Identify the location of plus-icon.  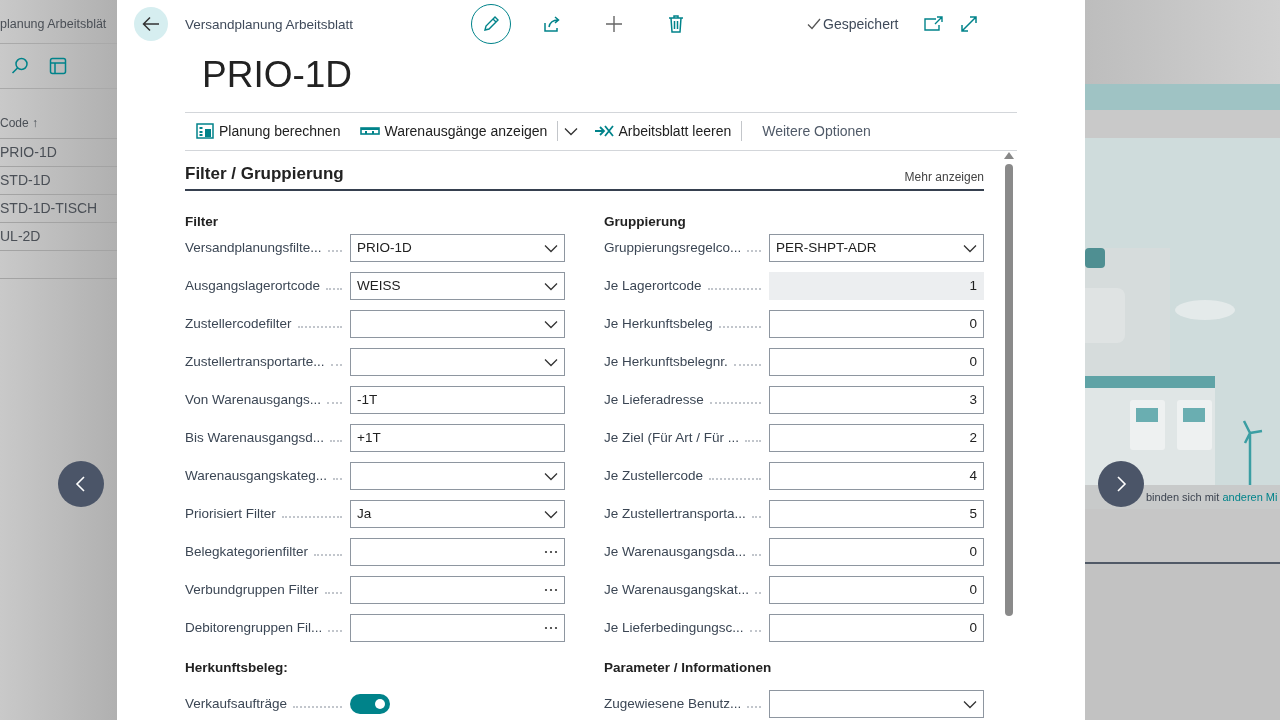
(614, 24).